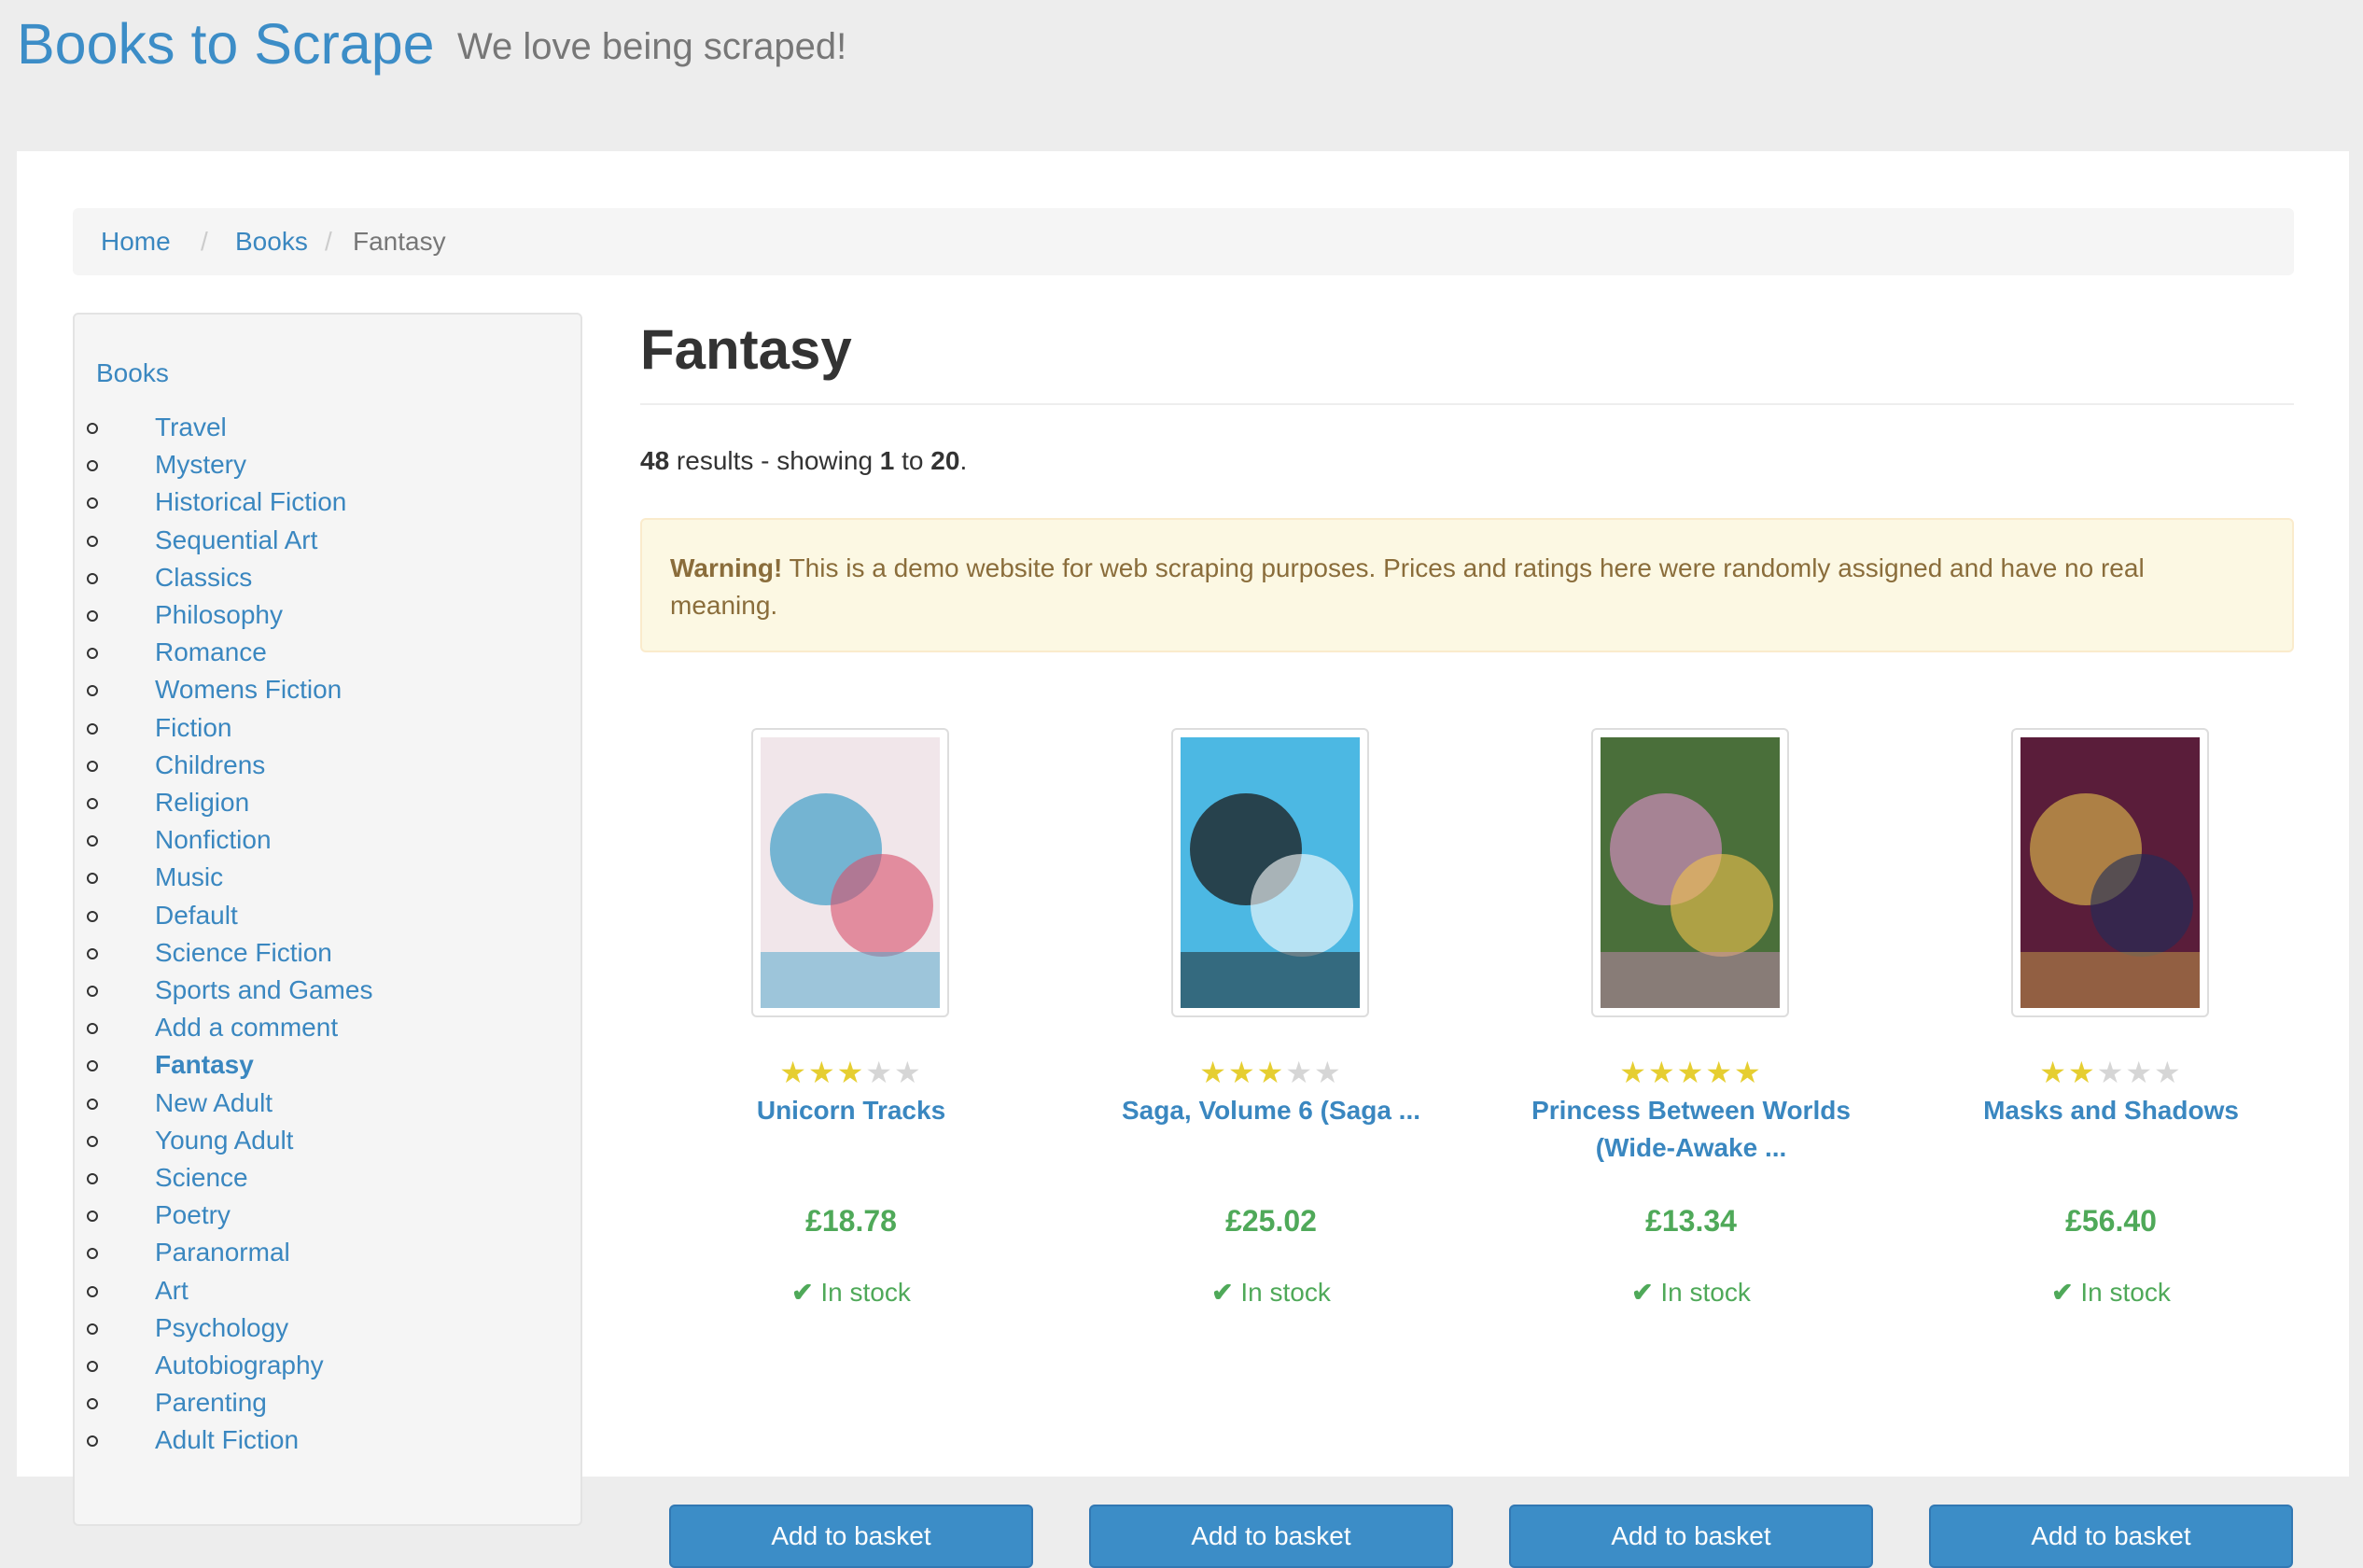 The height and width of the screenshot is (1568, 2363). I want to click on sidebar-category-link: Fantasy, so click(204, 1065).